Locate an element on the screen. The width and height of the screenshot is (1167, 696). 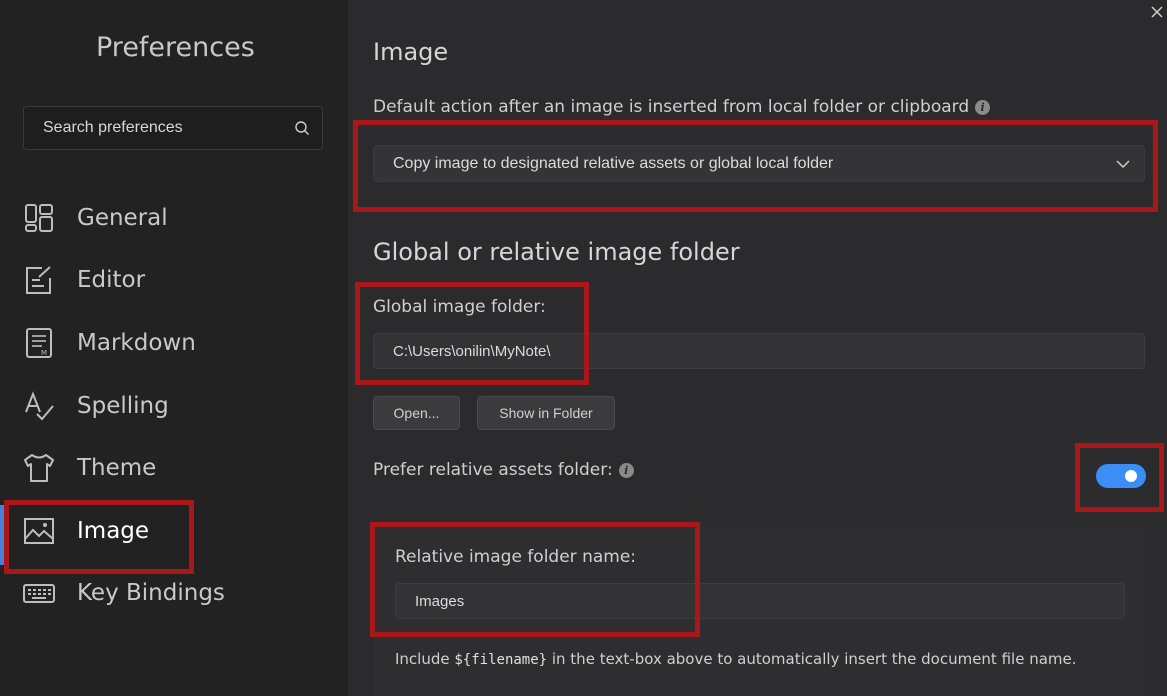
relative-folder-value: Images is located at coordinates (440, 601).